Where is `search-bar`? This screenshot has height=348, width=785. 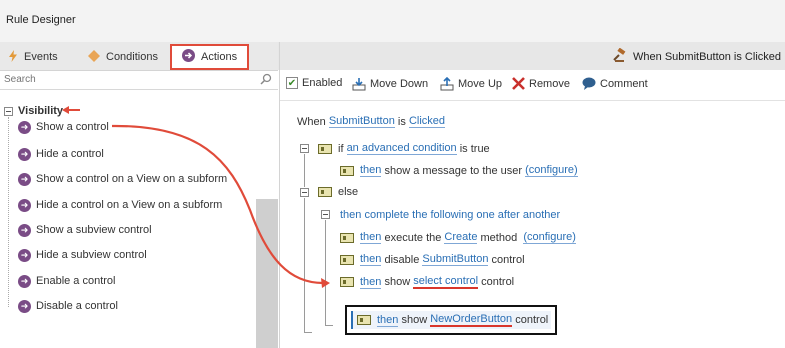 search-bar is located at coordinates (139, 80).